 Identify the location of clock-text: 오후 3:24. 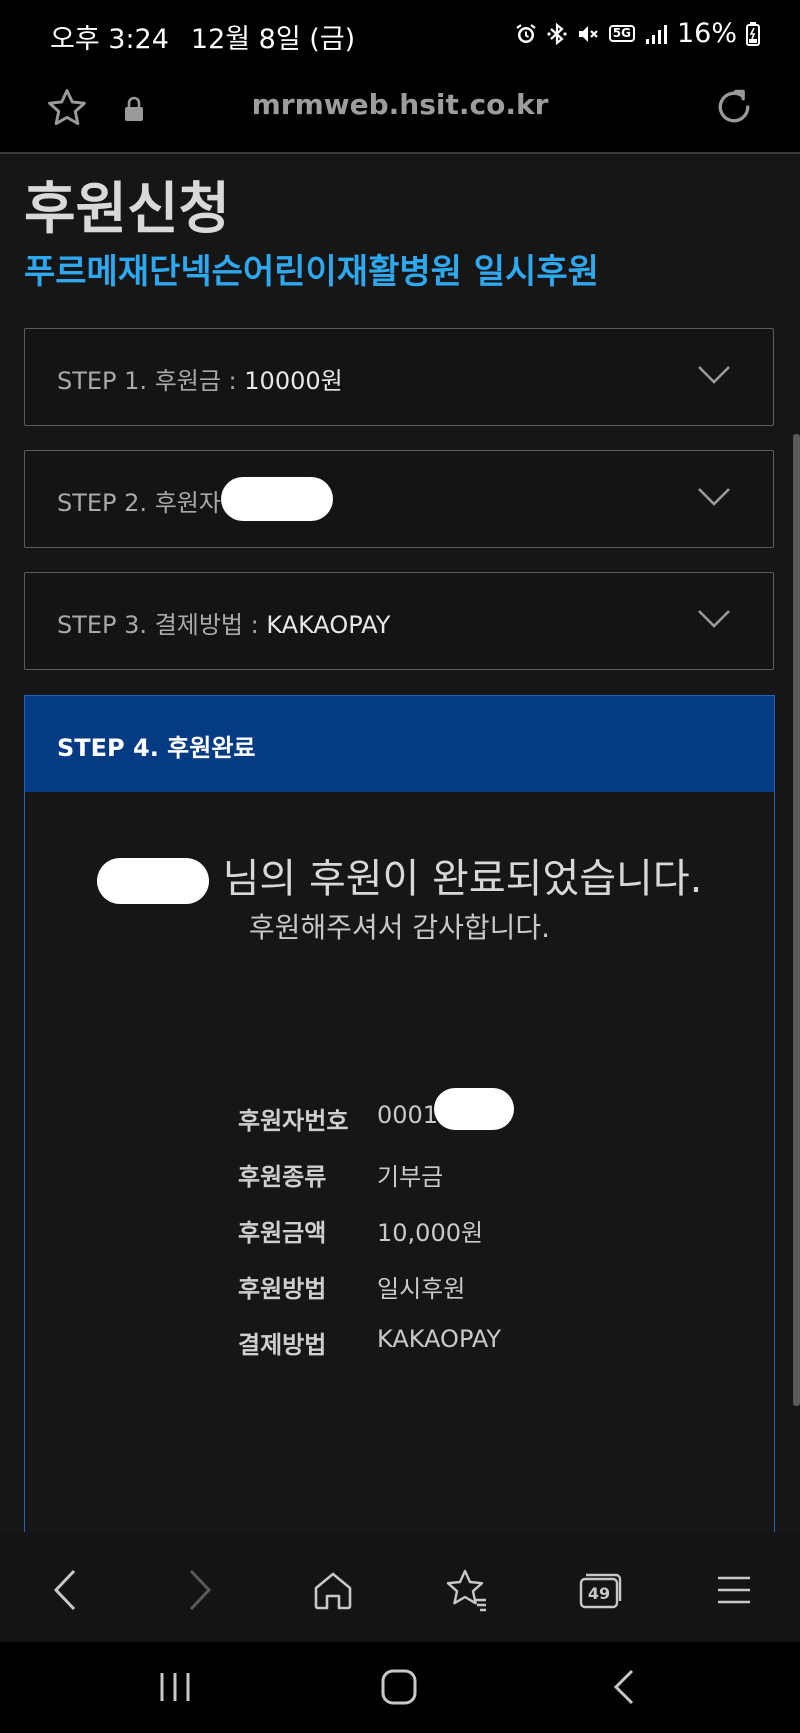
(109, 39).